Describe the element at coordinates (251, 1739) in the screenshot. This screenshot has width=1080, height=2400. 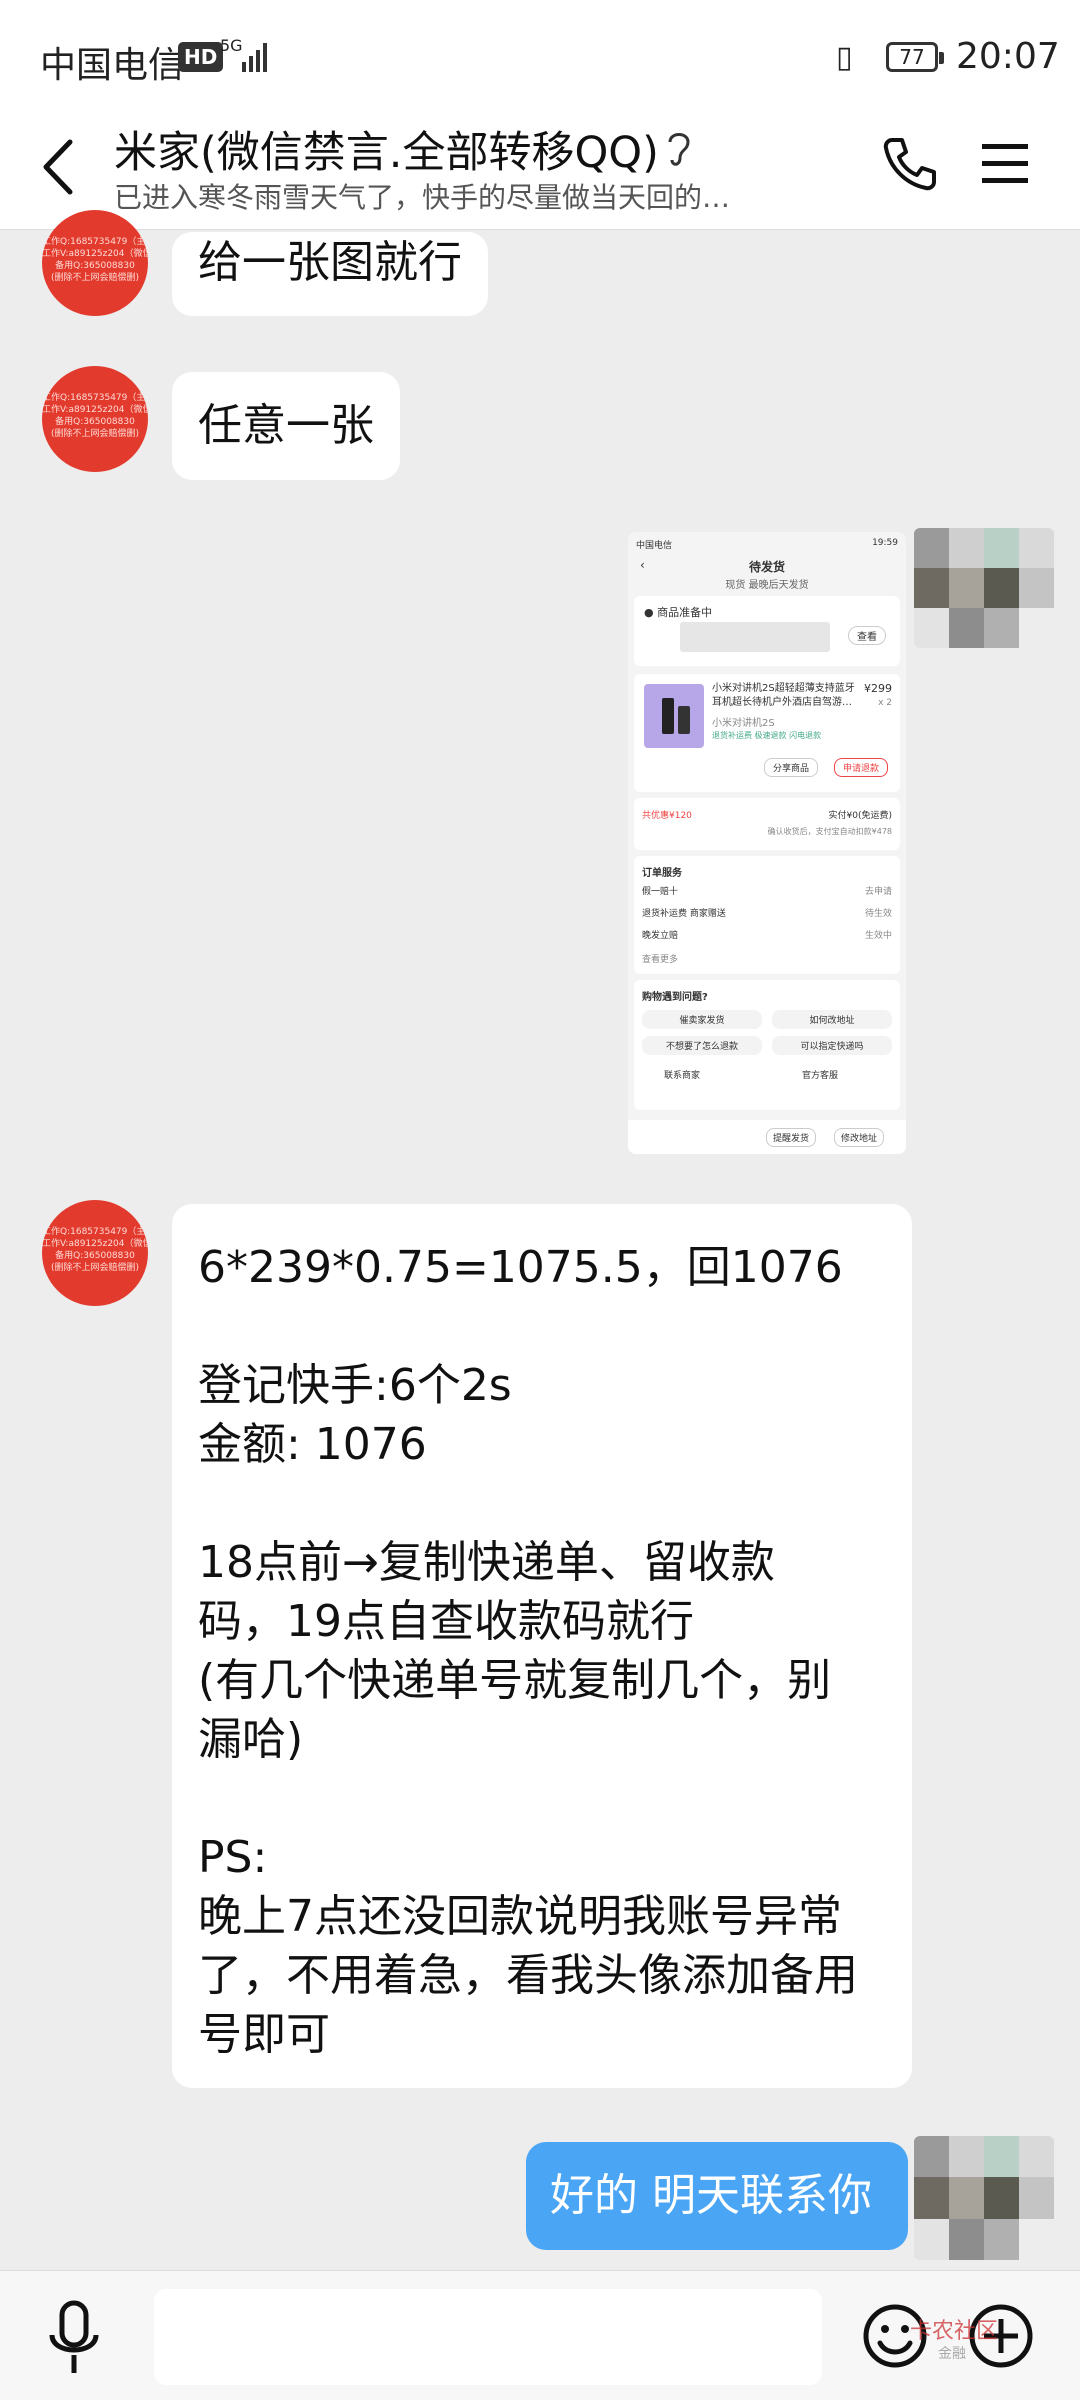
I see `message-line: 漏哈)` at that location.